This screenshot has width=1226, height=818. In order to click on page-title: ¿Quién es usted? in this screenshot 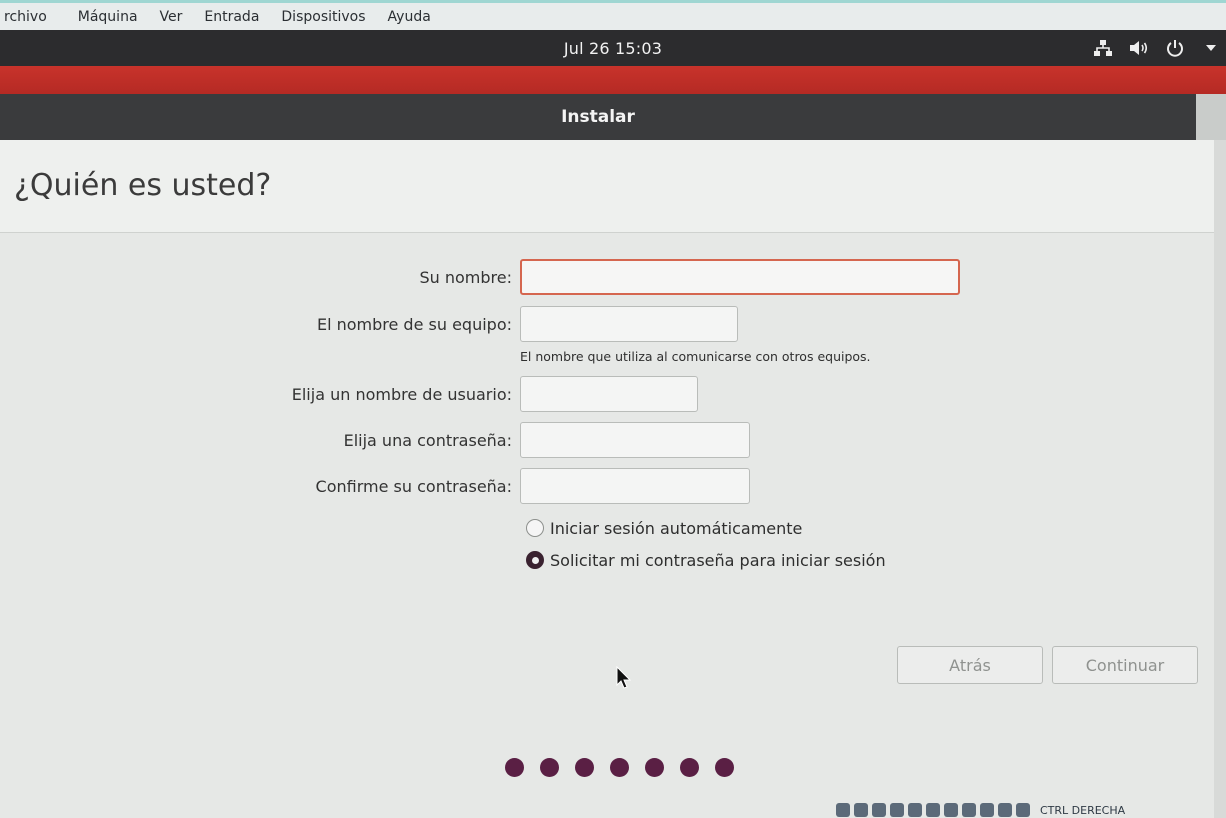, I will do `click(143, 185)`.